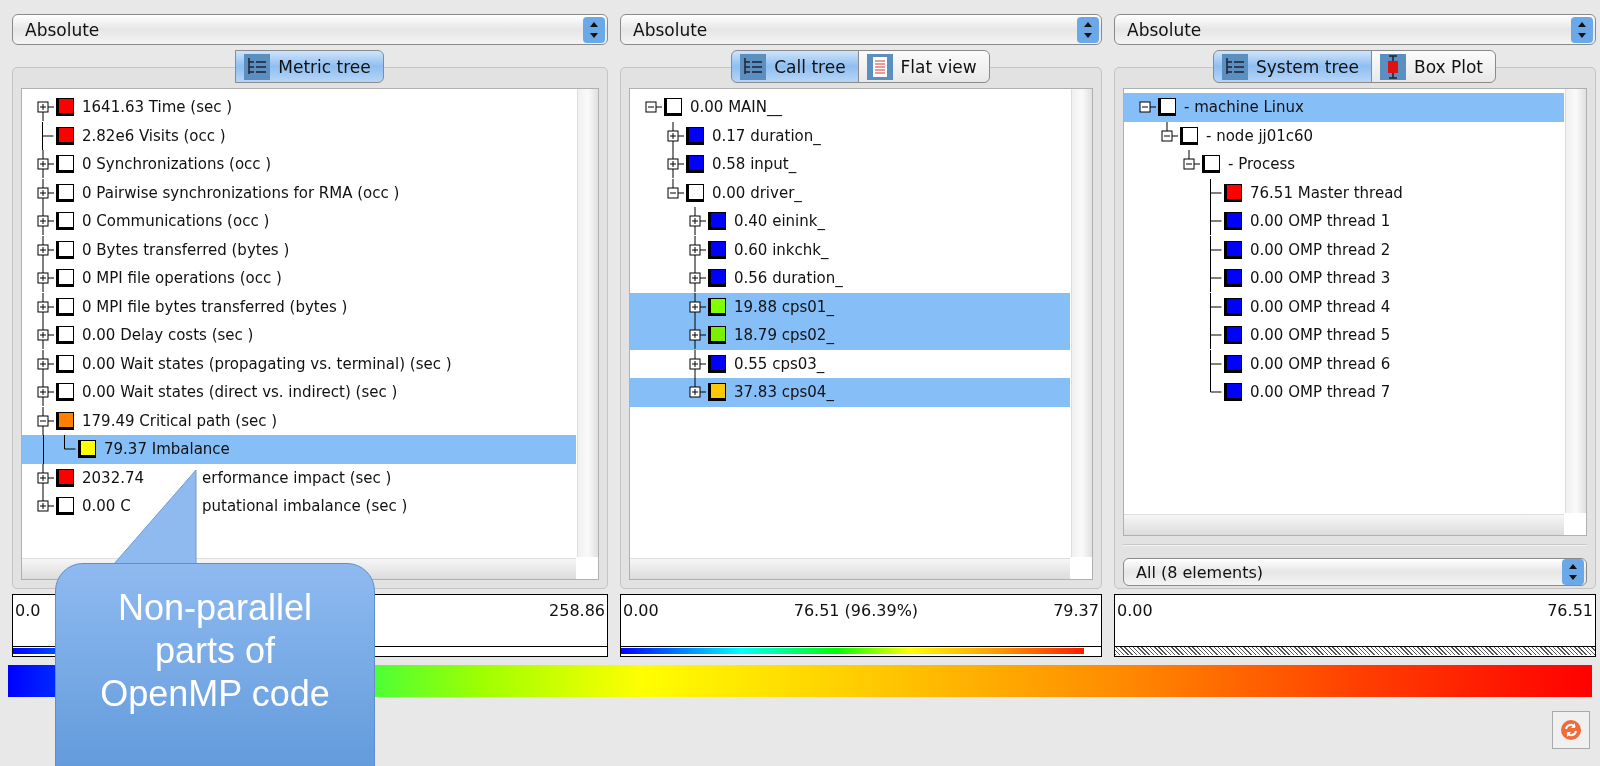 The image size is (1600, 766). I want to click on tree-item-label: 0 Pairwise synchronizations for RMA (occ ), so click(241, 192).